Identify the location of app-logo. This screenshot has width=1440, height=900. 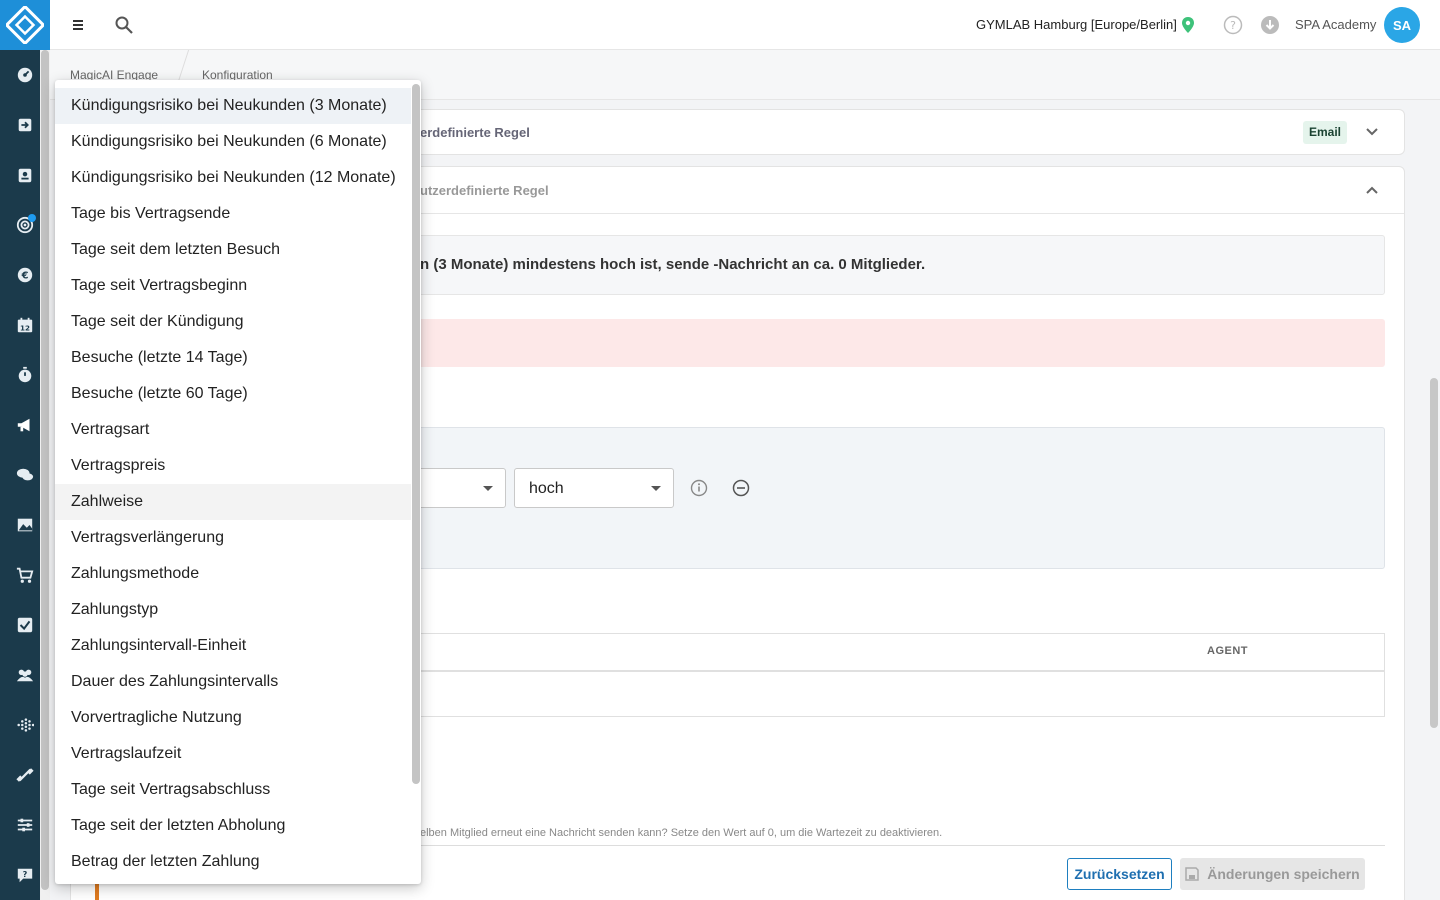
(25, 25).